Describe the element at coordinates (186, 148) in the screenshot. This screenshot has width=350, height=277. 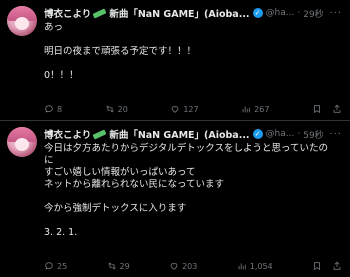
I see `tweet-line: 今日は夕方あたりからデジタルデトックスをしようと思っていたの` at that location.